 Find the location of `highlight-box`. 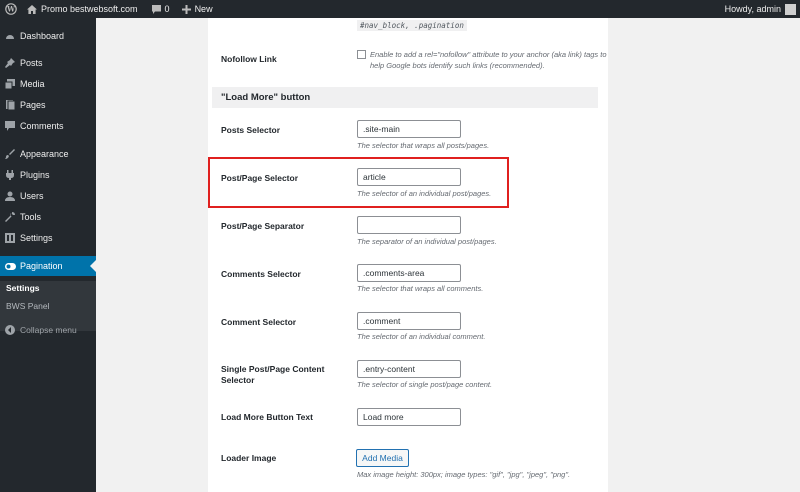

highlight-box is located at coordinates (358, 182).